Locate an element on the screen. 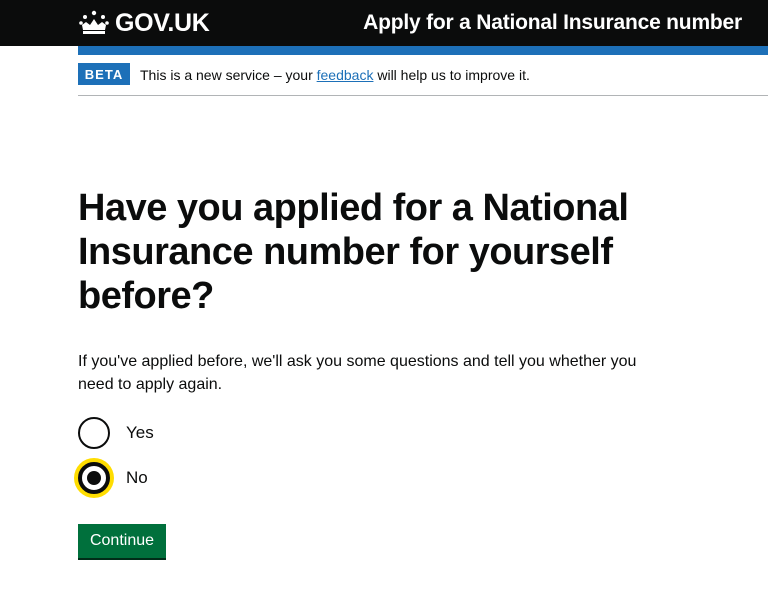 The image size is (768, 590). phase-text-before: This is a new service – your is located at coordinates (228, 75).